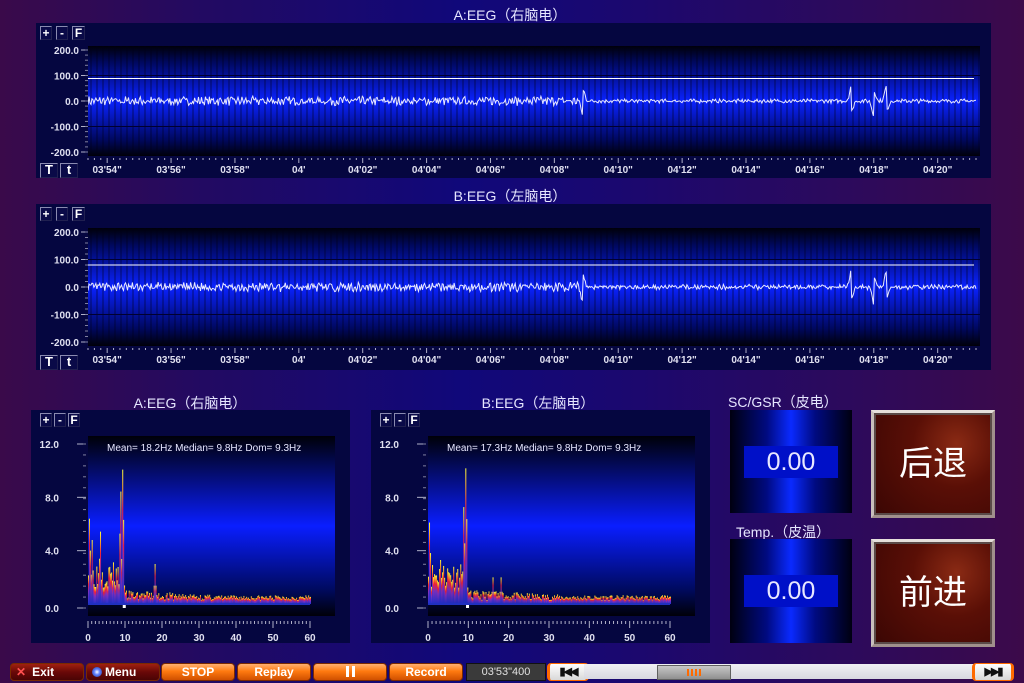  I want to click on x-tick-label: 03'56", so click(171, 170).